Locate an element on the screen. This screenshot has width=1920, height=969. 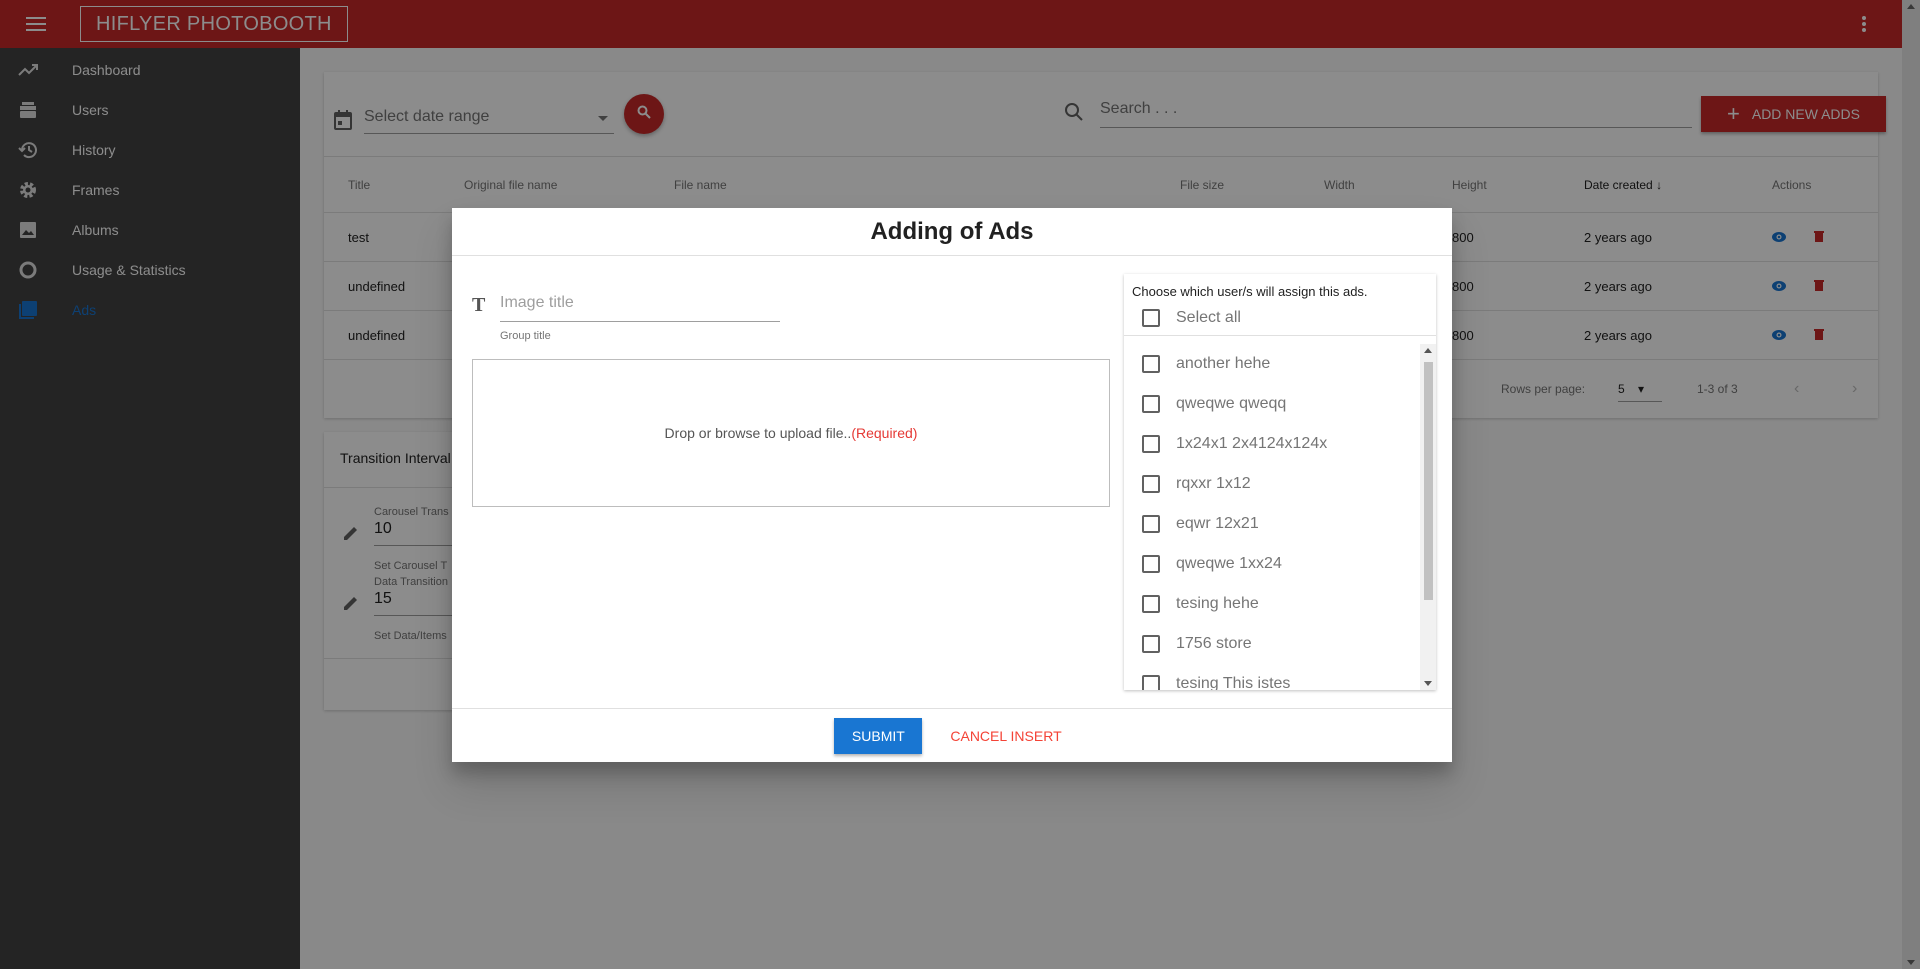
user-list-scrollbar is located at coordinates (1428, 517).